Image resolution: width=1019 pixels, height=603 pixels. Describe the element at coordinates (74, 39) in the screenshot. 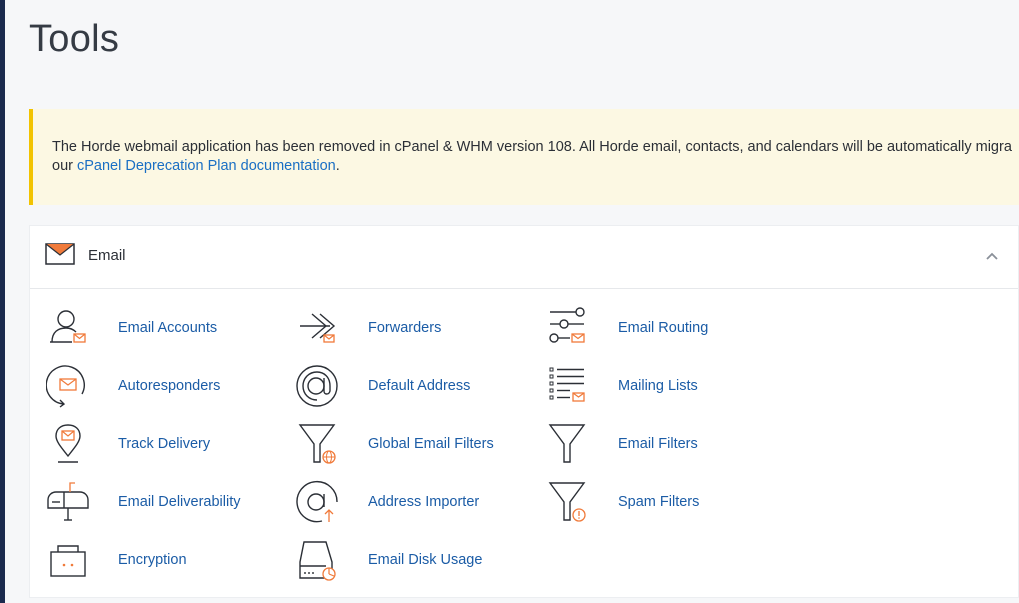

I see `page-title: Tools` at that location.